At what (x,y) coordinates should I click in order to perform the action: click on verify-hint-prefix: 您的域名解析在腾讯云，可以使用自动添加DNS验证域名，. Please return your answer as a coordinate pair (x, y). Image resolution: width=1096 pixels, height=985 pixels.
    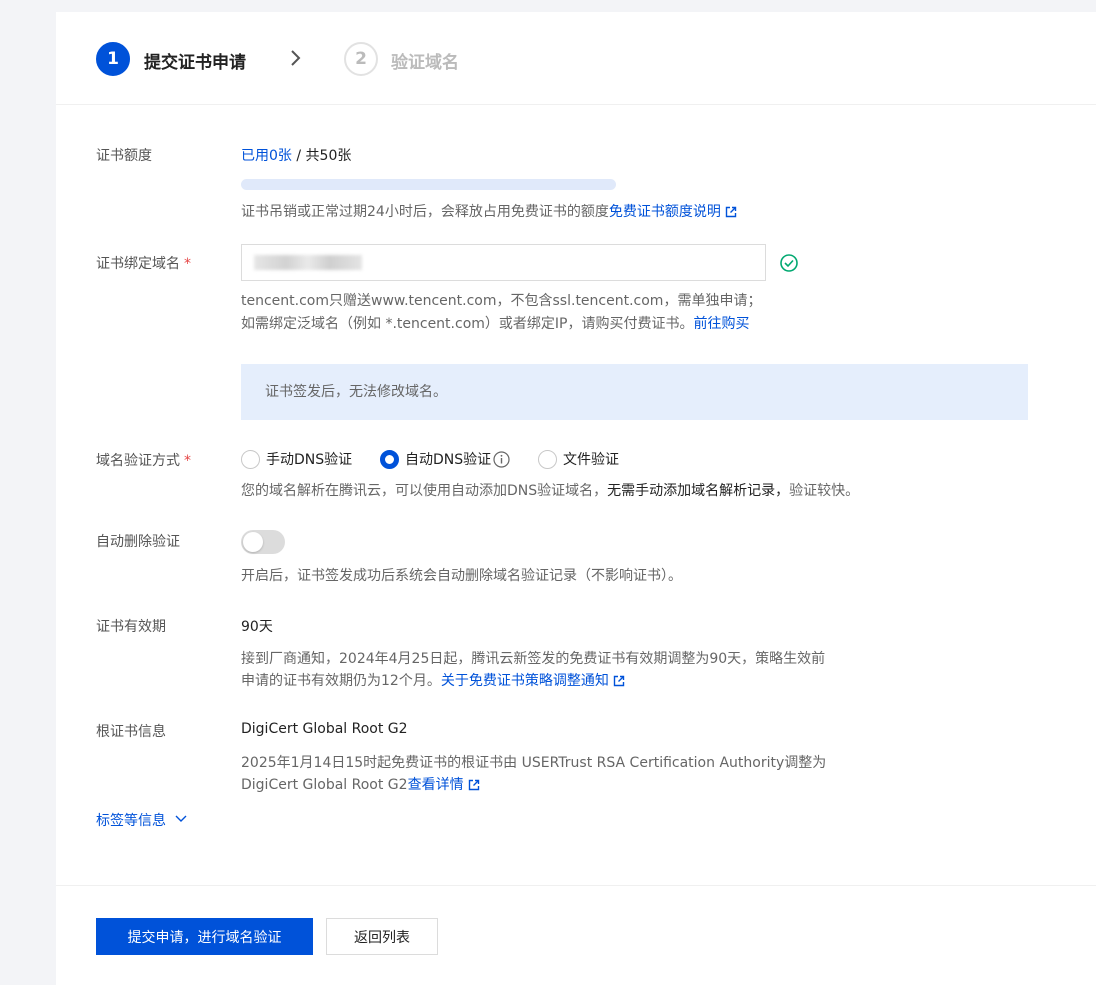
    Looking at the image, I should click on (424, 491).